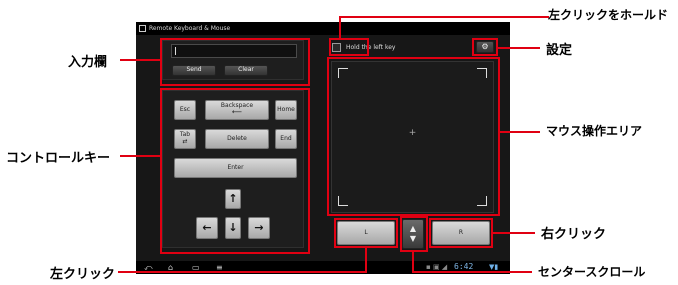  What do you see at coordinates (413, 262) in the screenshot?
I see `leader-scroll-v` at bounding box center [413, 262].